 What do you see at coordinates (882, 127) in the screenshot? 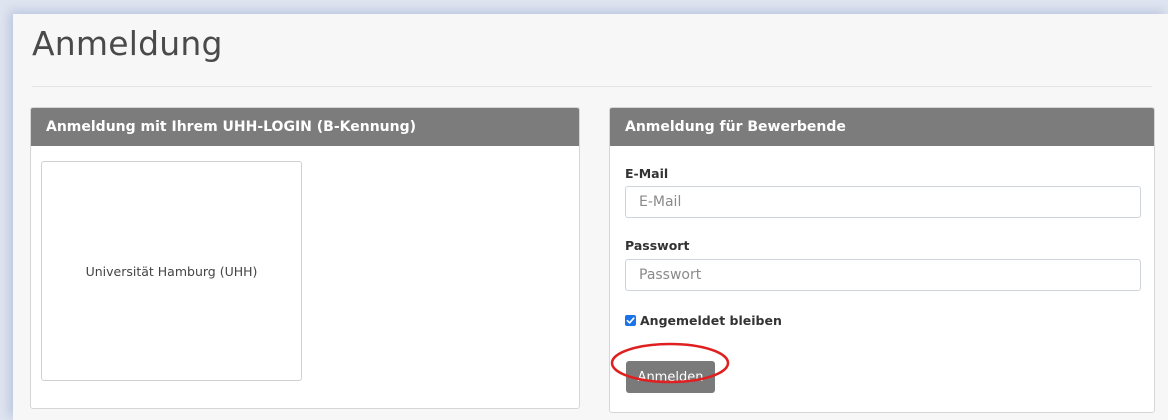
I see `applicant-login-header: Anmeldung für Bewerbende` at bounding box center [882, 127].